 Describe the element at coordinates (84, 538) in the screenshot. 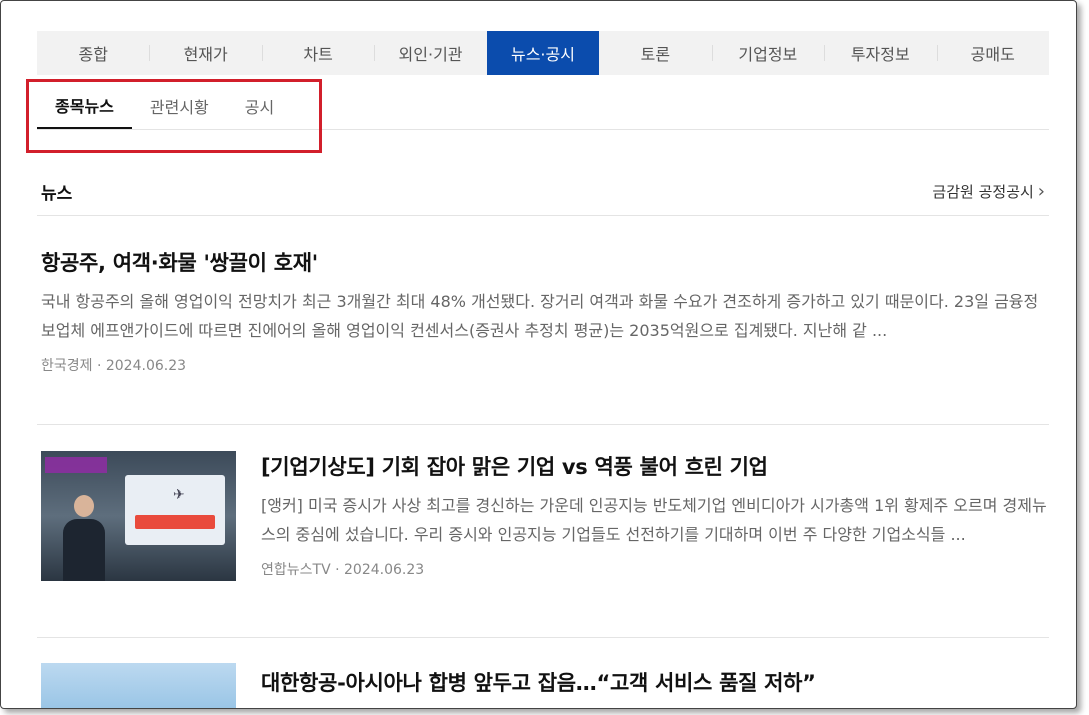

I see `news-anchor-figure` at that location.